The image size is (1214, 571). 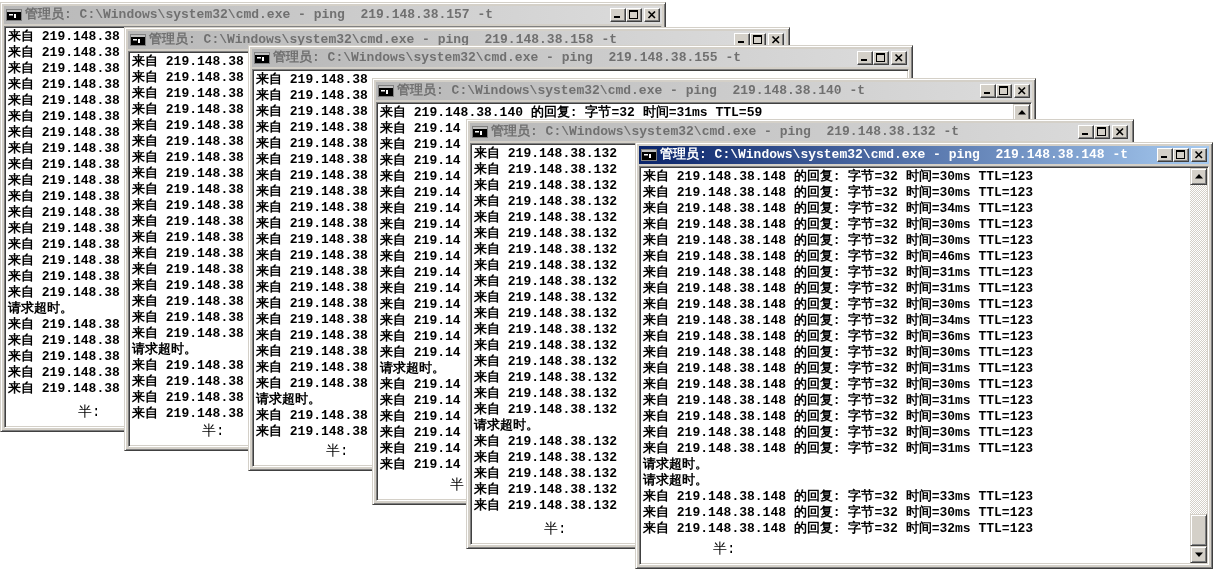 What do you see at coordinates (1198, 554) in the screenshot?
I see `scroll-down-button` at bounding box center [1198, 554].